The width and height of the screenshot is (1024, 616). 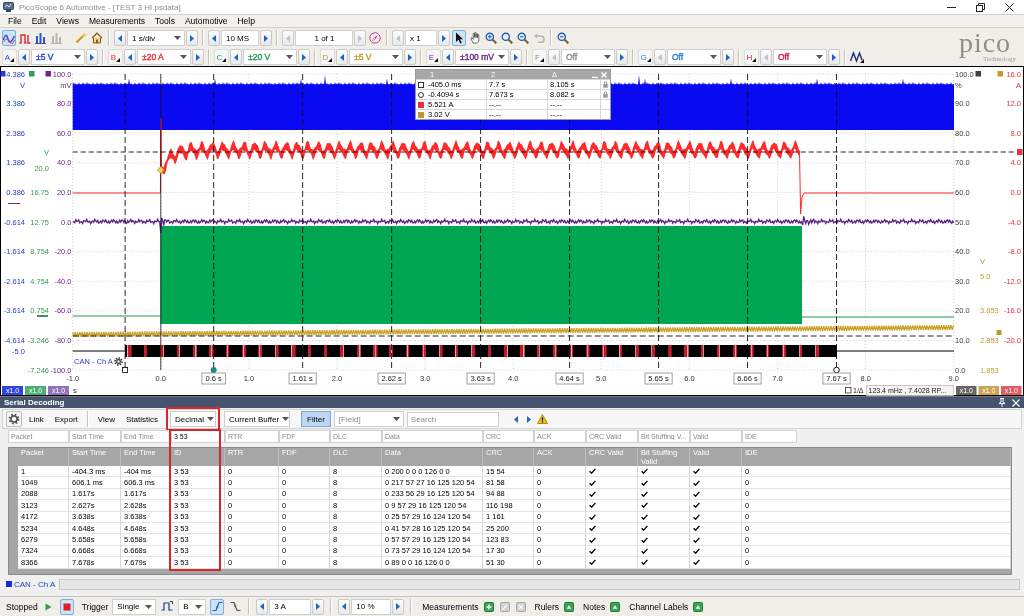 What do you see at coordinates (459, 38) in the screenshot?
I see `pointer-tool-button` at bounding box center [459, 38].